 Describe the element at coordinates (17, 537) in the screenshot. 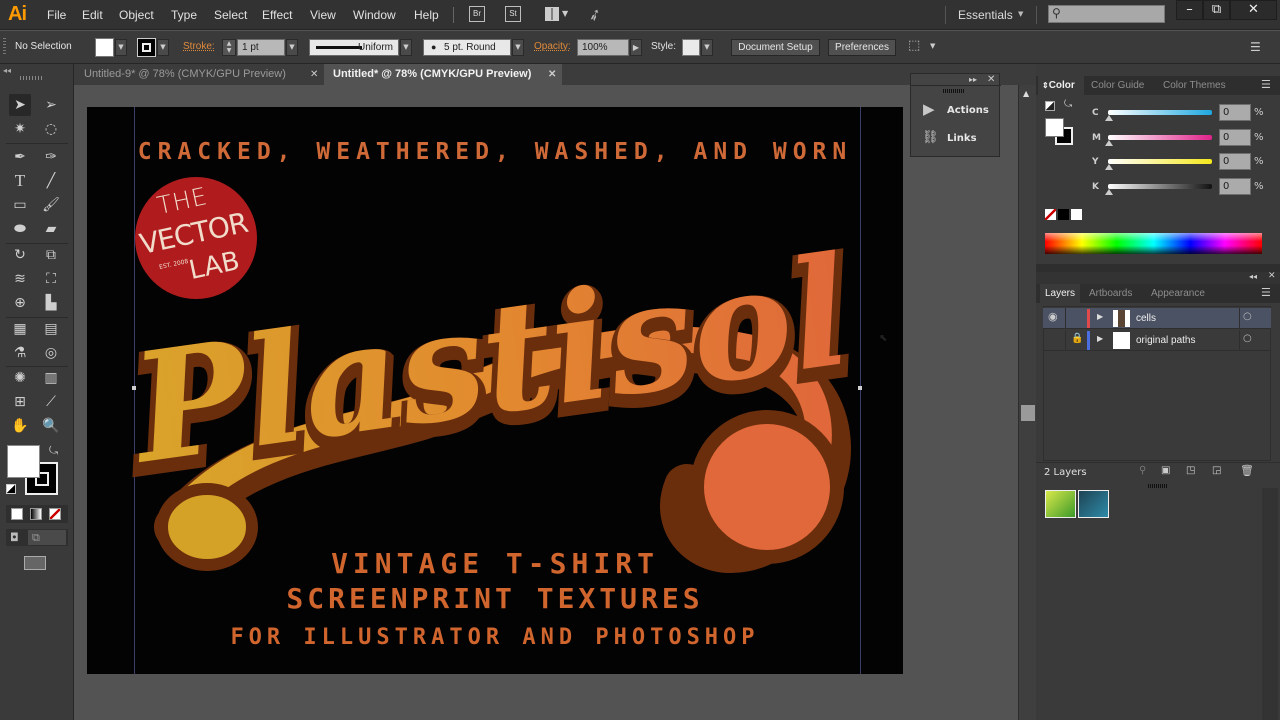

I see `draw-normal-icon: ◘` at that location.